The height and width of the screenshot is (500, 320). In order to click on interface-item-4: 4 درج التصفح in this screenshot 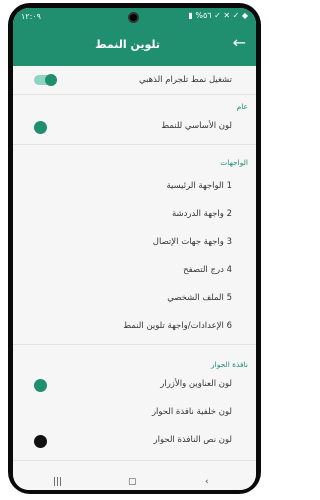, I will do `click(134, 272)`.